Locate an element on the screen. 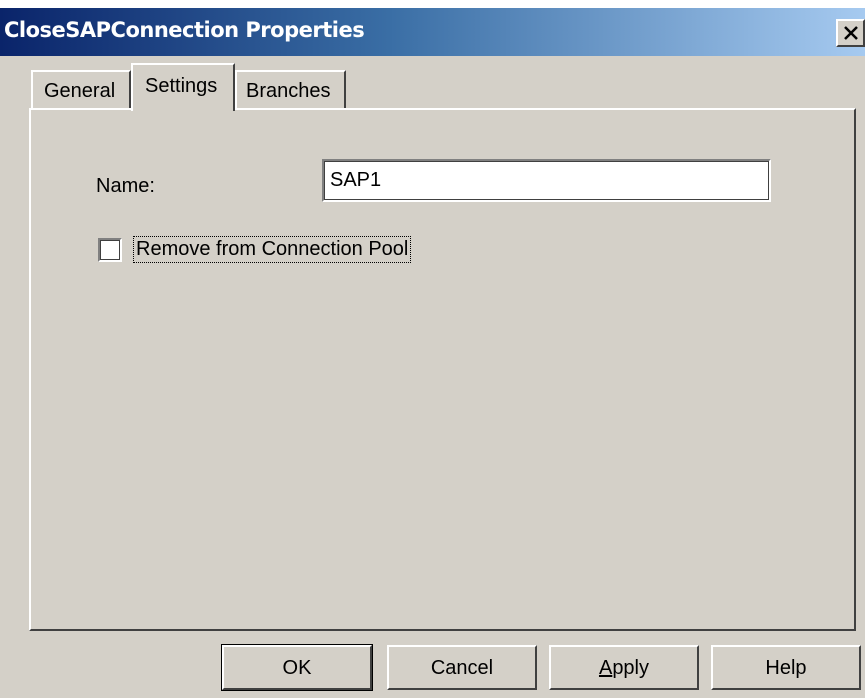 Image resolution: width=865 pixels, height=698 pixels. tab-branches-label: Branches is located at coordinates (288, 91).